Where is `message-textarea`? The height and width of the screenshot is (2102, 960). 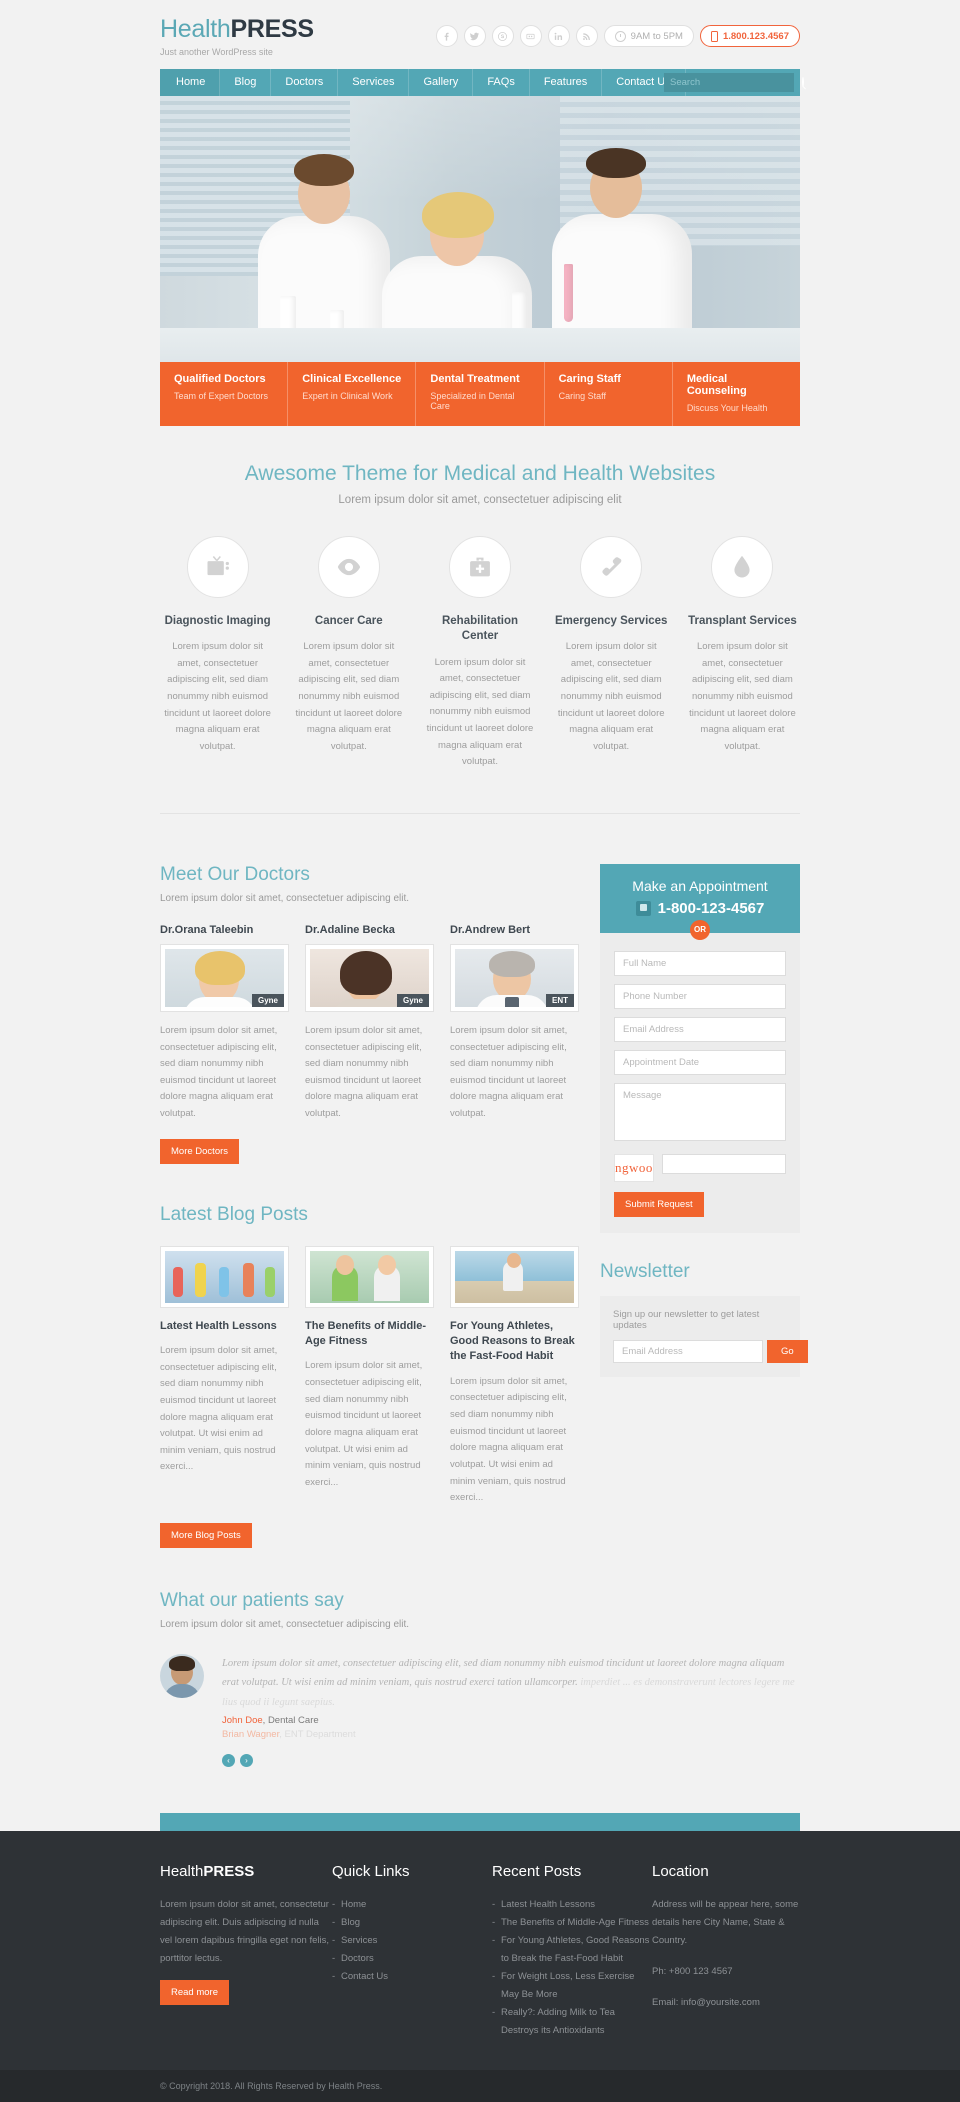
message-textarea is located at coordinates (700, 1111).